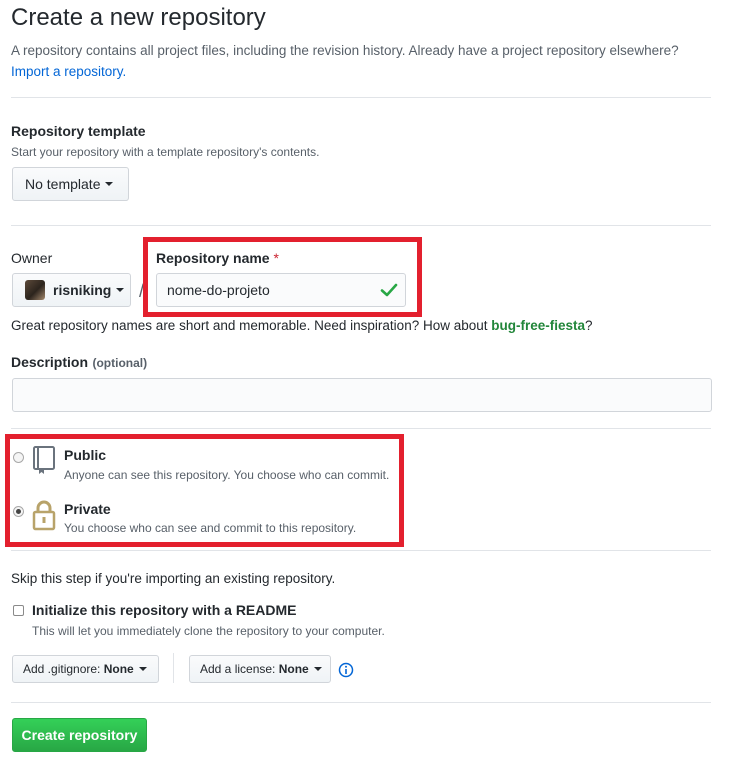 The image size is (729, 762). What do you see at coordinates (138, 17) in the screenshot?
I see `page-title: Create a new repository` at bounding box center [138, 17].